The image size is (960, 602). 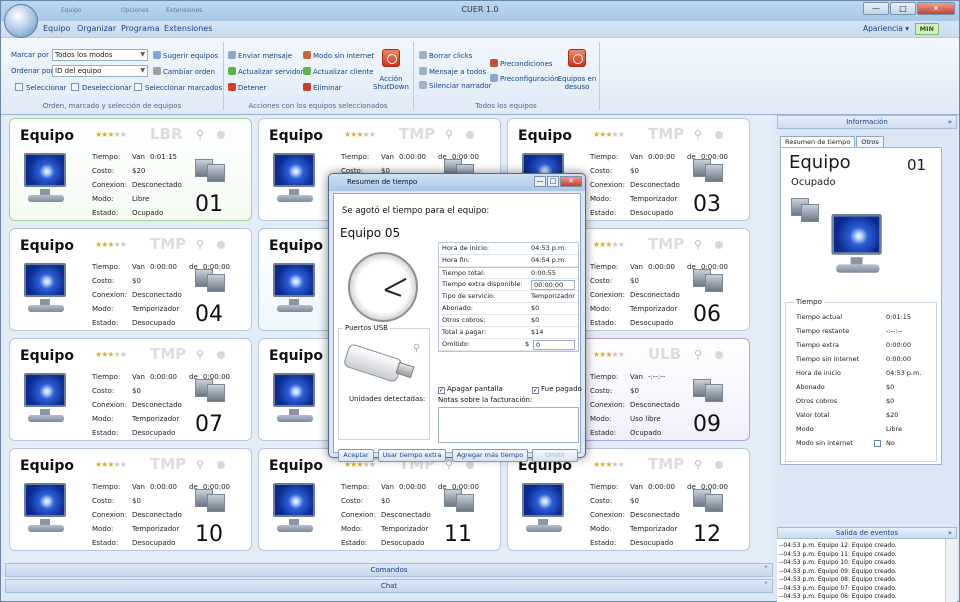 I want to click on chat-bar: Chat ˄, so click(x=389, y=586).